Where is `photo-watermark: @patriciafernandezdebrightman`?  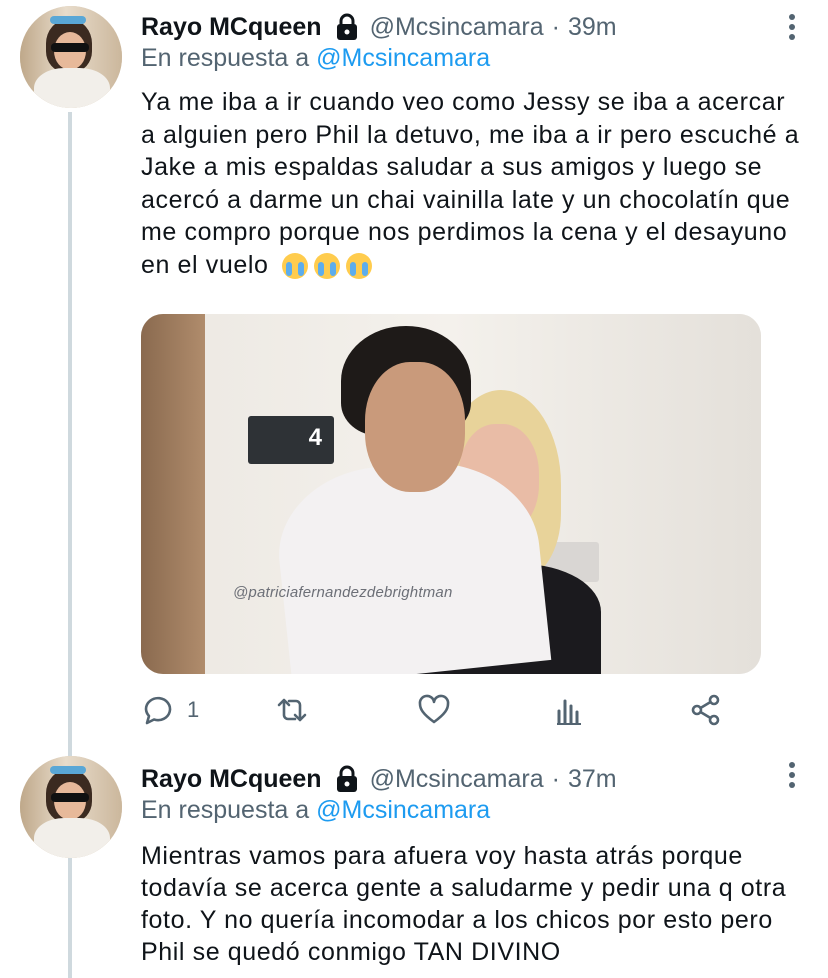
photo-watermark: @patriciafernandezdebrightman is located at coordinates (343, 592).